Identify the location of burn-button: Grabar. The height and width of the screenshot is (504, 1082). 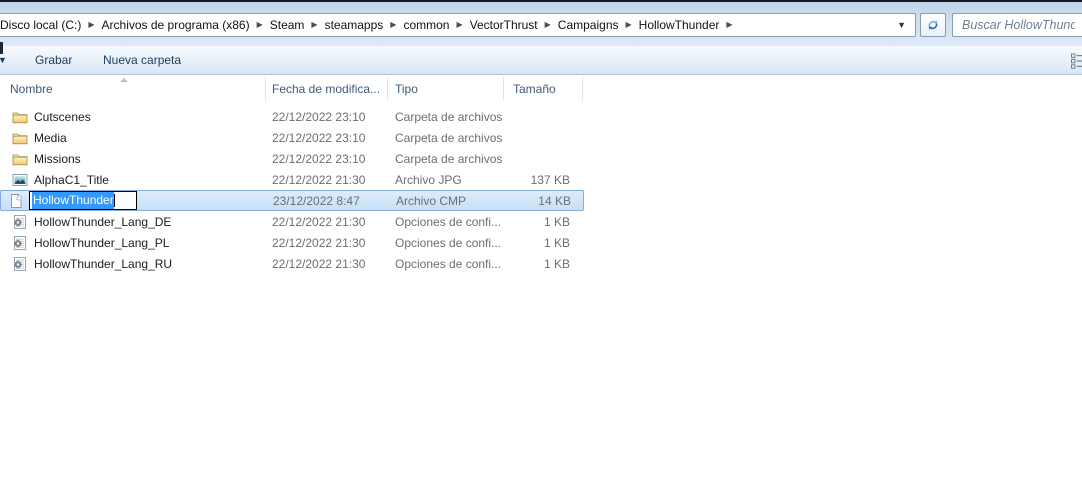
(53, 60).